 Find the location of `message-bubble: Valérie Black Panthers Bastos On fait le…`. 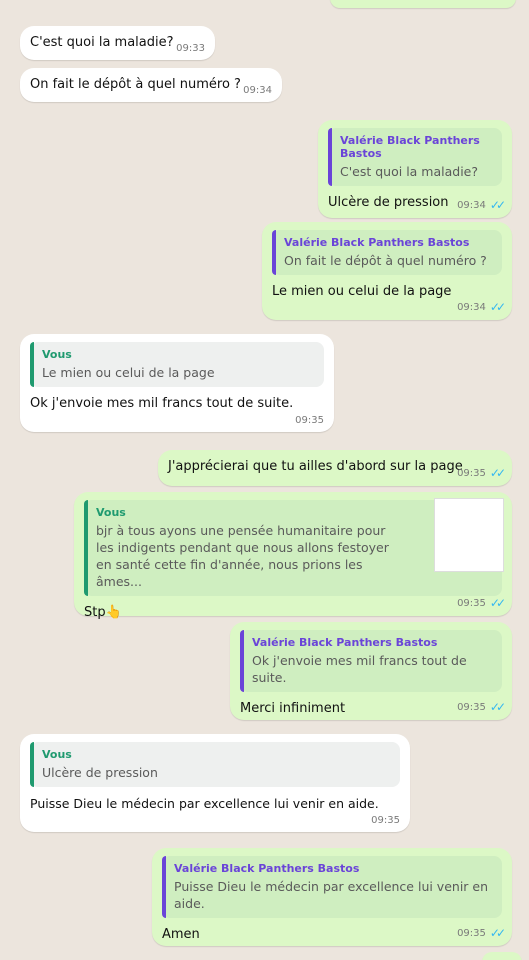

message-bubble: Valérie Black Panthers Bastos On fait le… is located at coordinates (387, 271).